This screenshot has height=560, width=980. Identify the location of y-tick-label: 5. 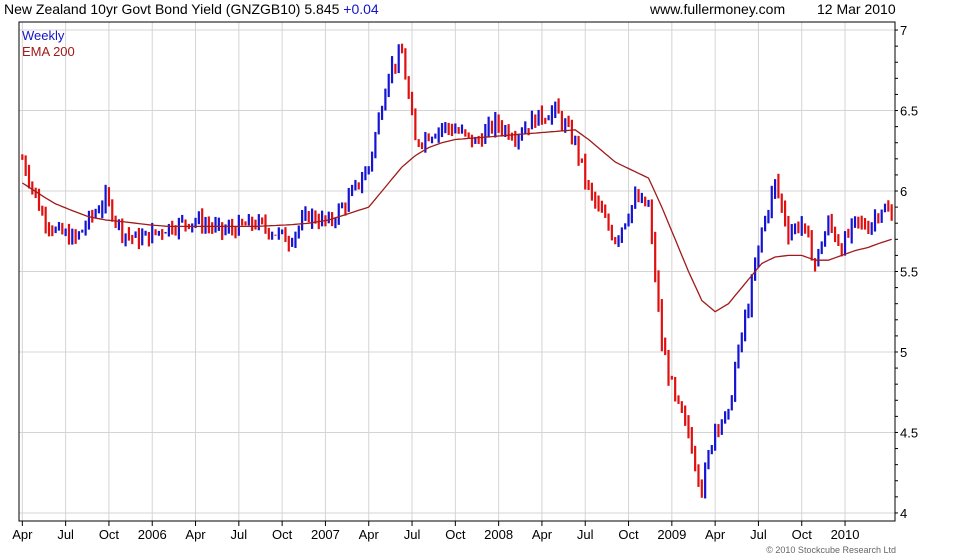
(903, 352).